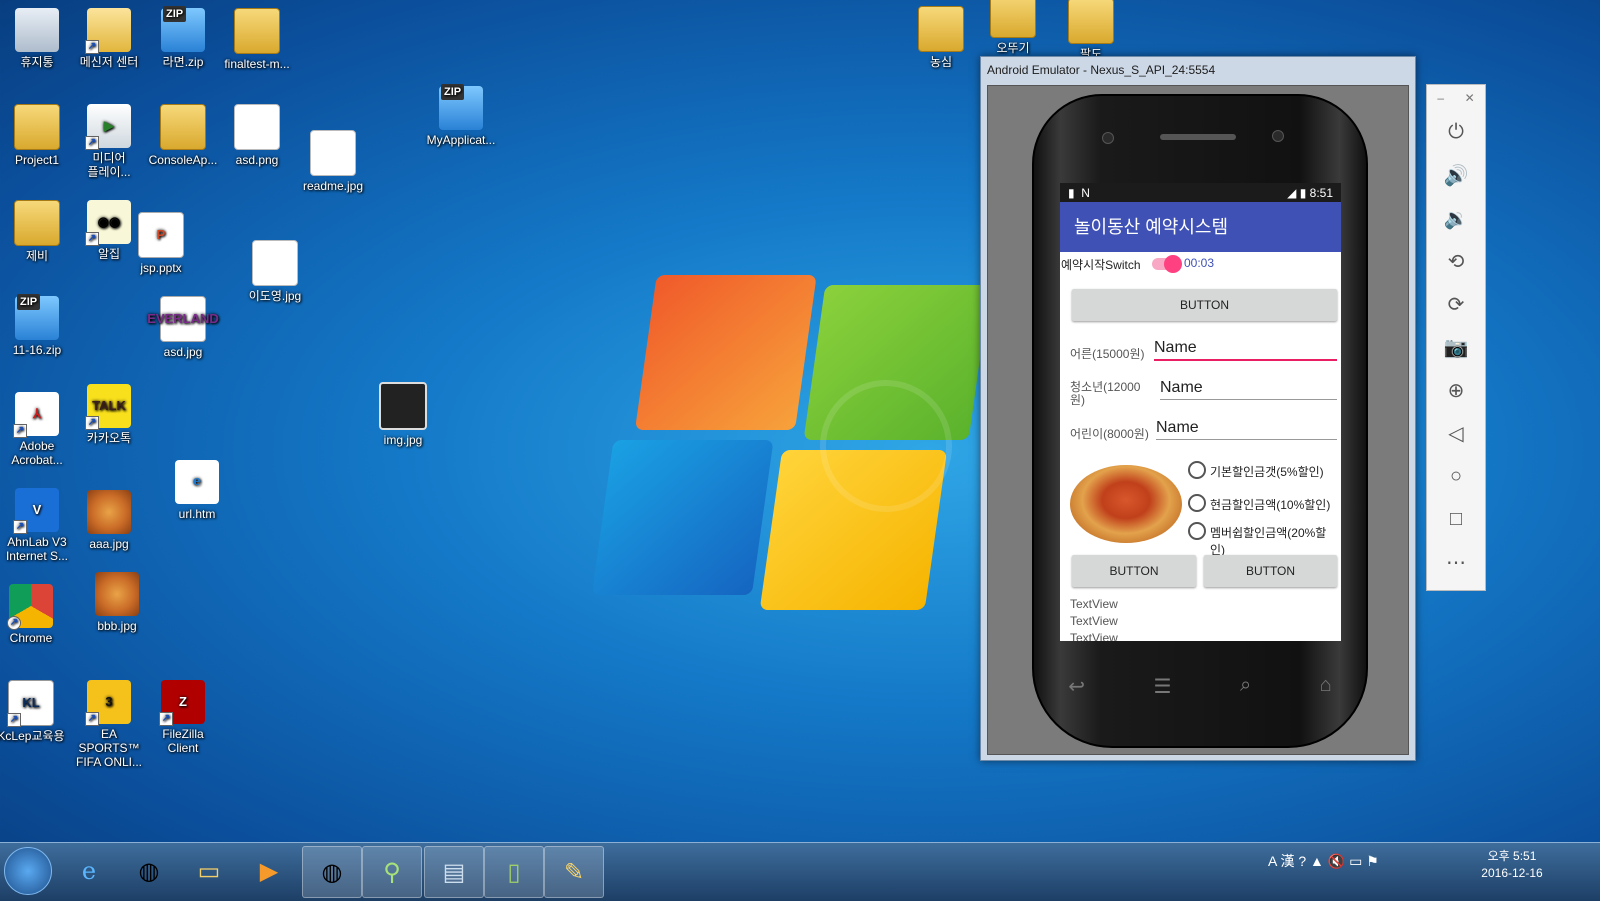 This screenshot has width=1600, height=901. Describe the element at coordinates (1326, 686) in the screenshot. I see `home-key-icon: ⌂` at that location.